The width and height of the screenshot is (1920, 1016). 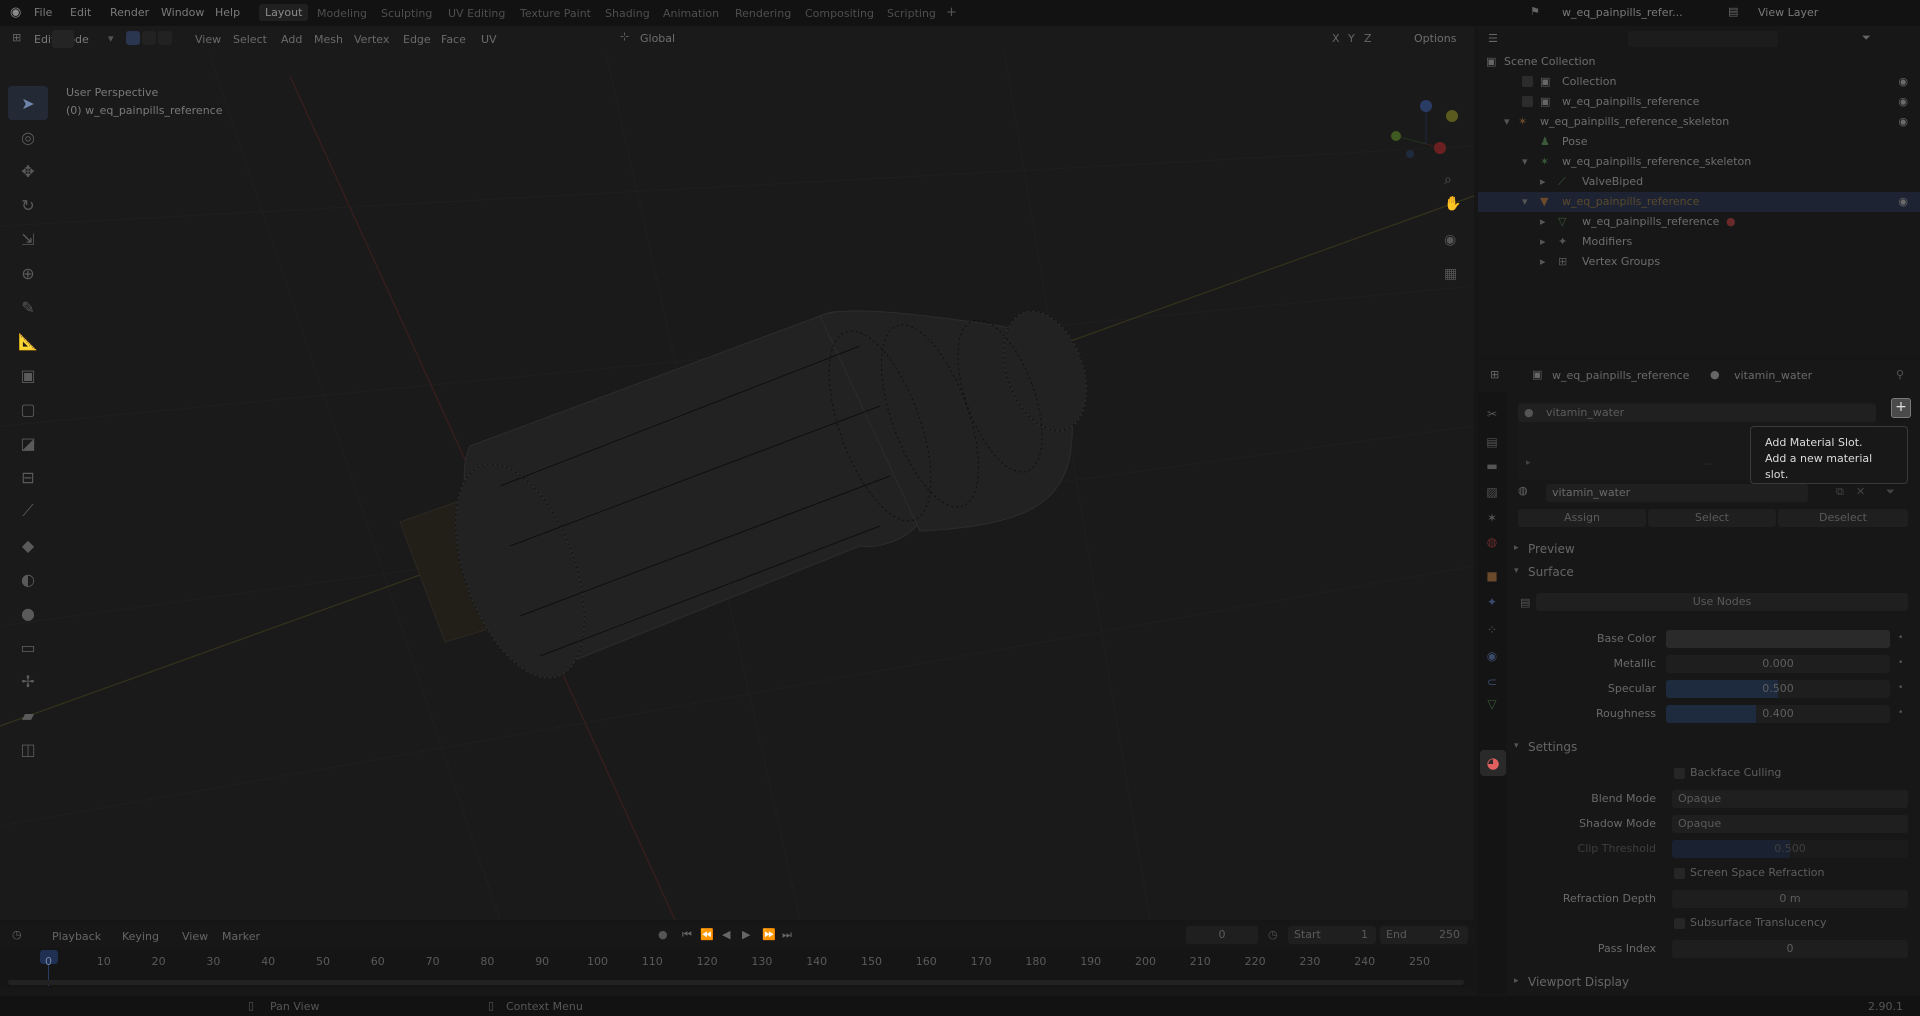 I want to click on tab-layout: Layout, so click(x=284, y=12).